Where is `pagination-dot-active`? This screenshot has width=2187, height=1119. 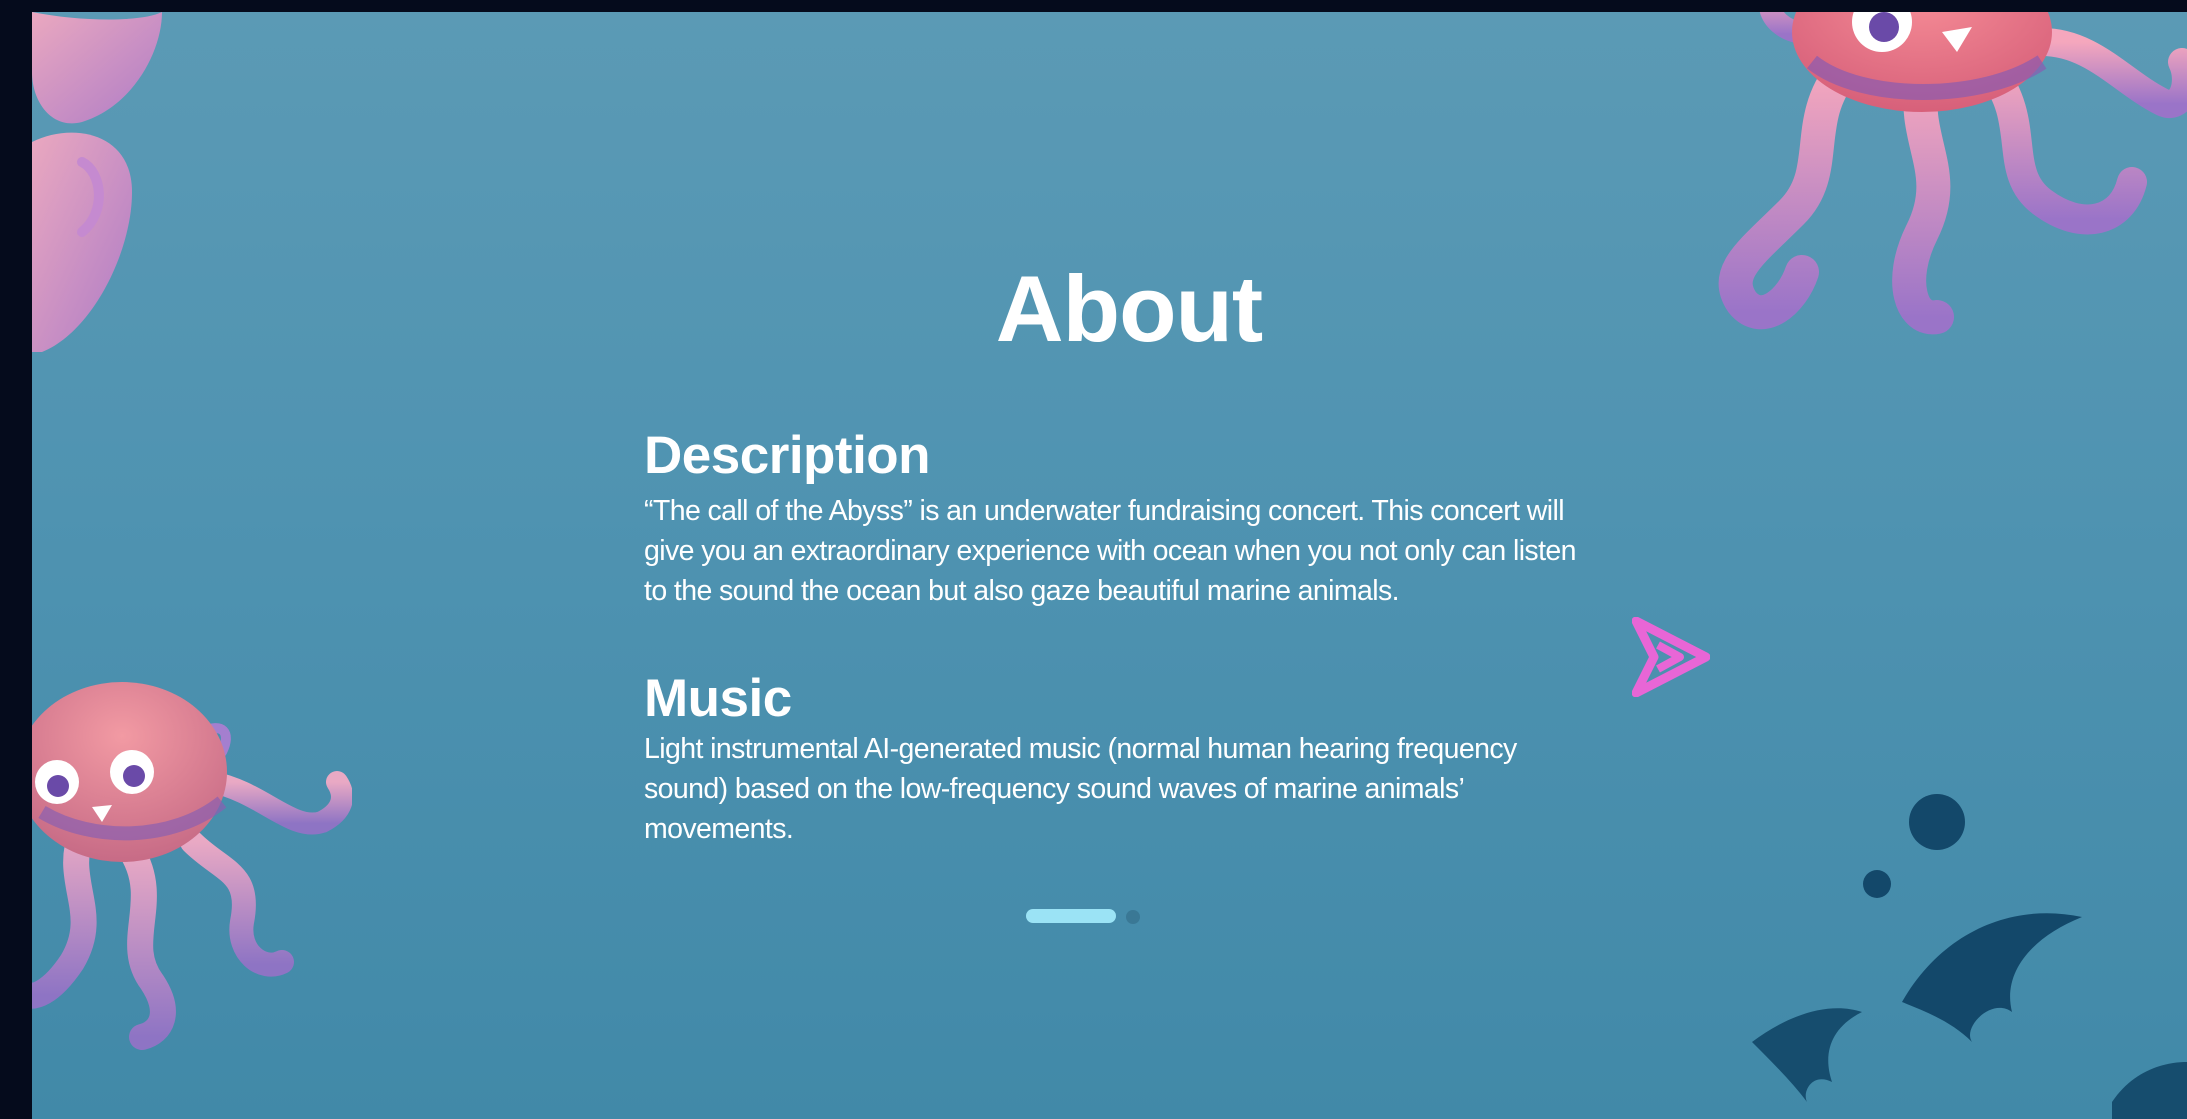
pagination-dot-active is located at coordinates (1071, 916).